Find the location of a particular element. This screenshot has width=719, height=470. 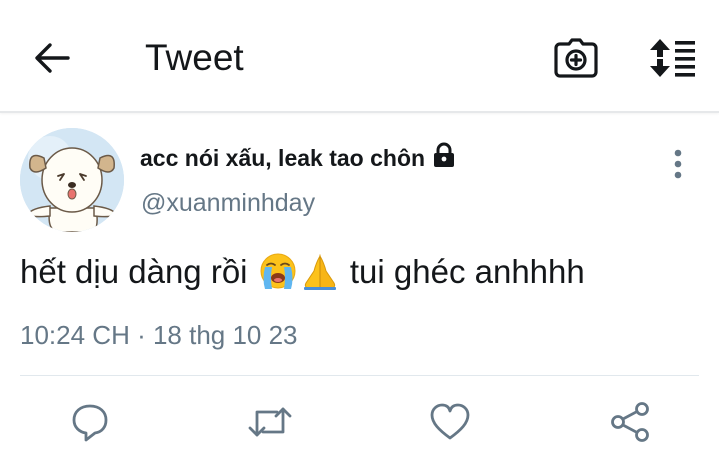

page-title: Tweet is located at coordinates (194, 57).